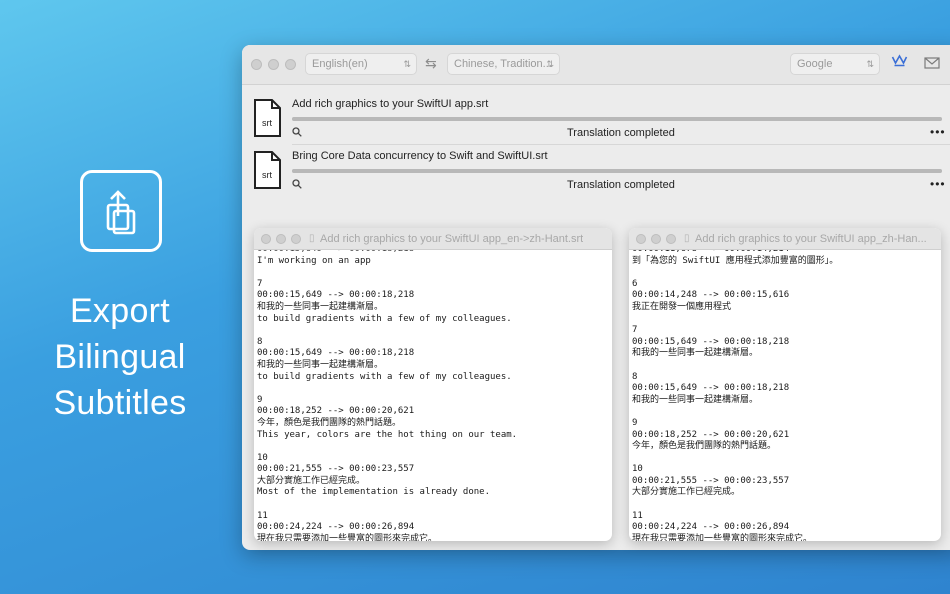 The width and height of the screenshot is (950, 594). Describe the element at coordinates (711, 434) in the screenshot. I see `subtitle-line: 00:00:18,252 --> 00:00:20,621` at that location.